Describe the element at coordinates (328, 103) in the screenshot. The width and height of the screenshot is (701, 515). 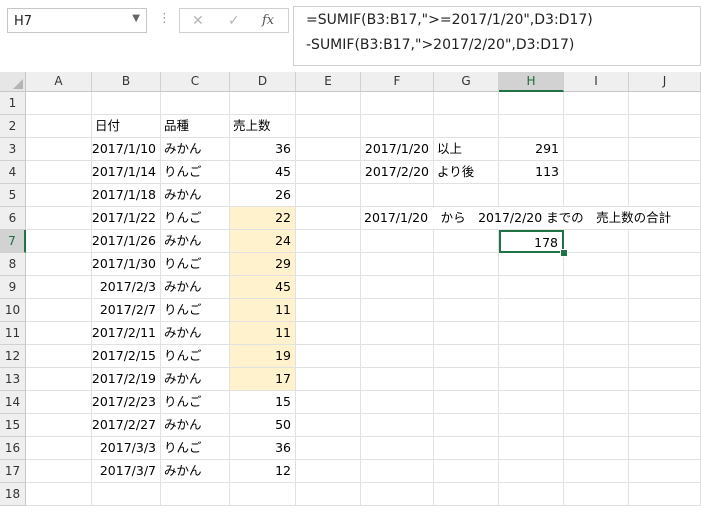
I see `cell-e1` at that location.